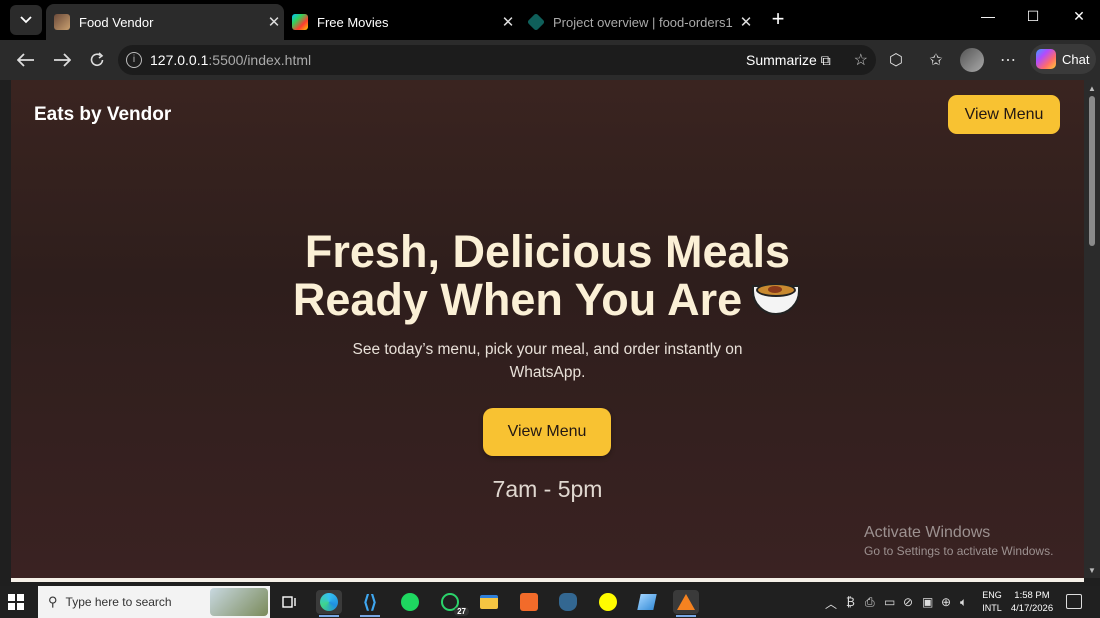  I want to click on xampp-app-icon, so click(529, 602).